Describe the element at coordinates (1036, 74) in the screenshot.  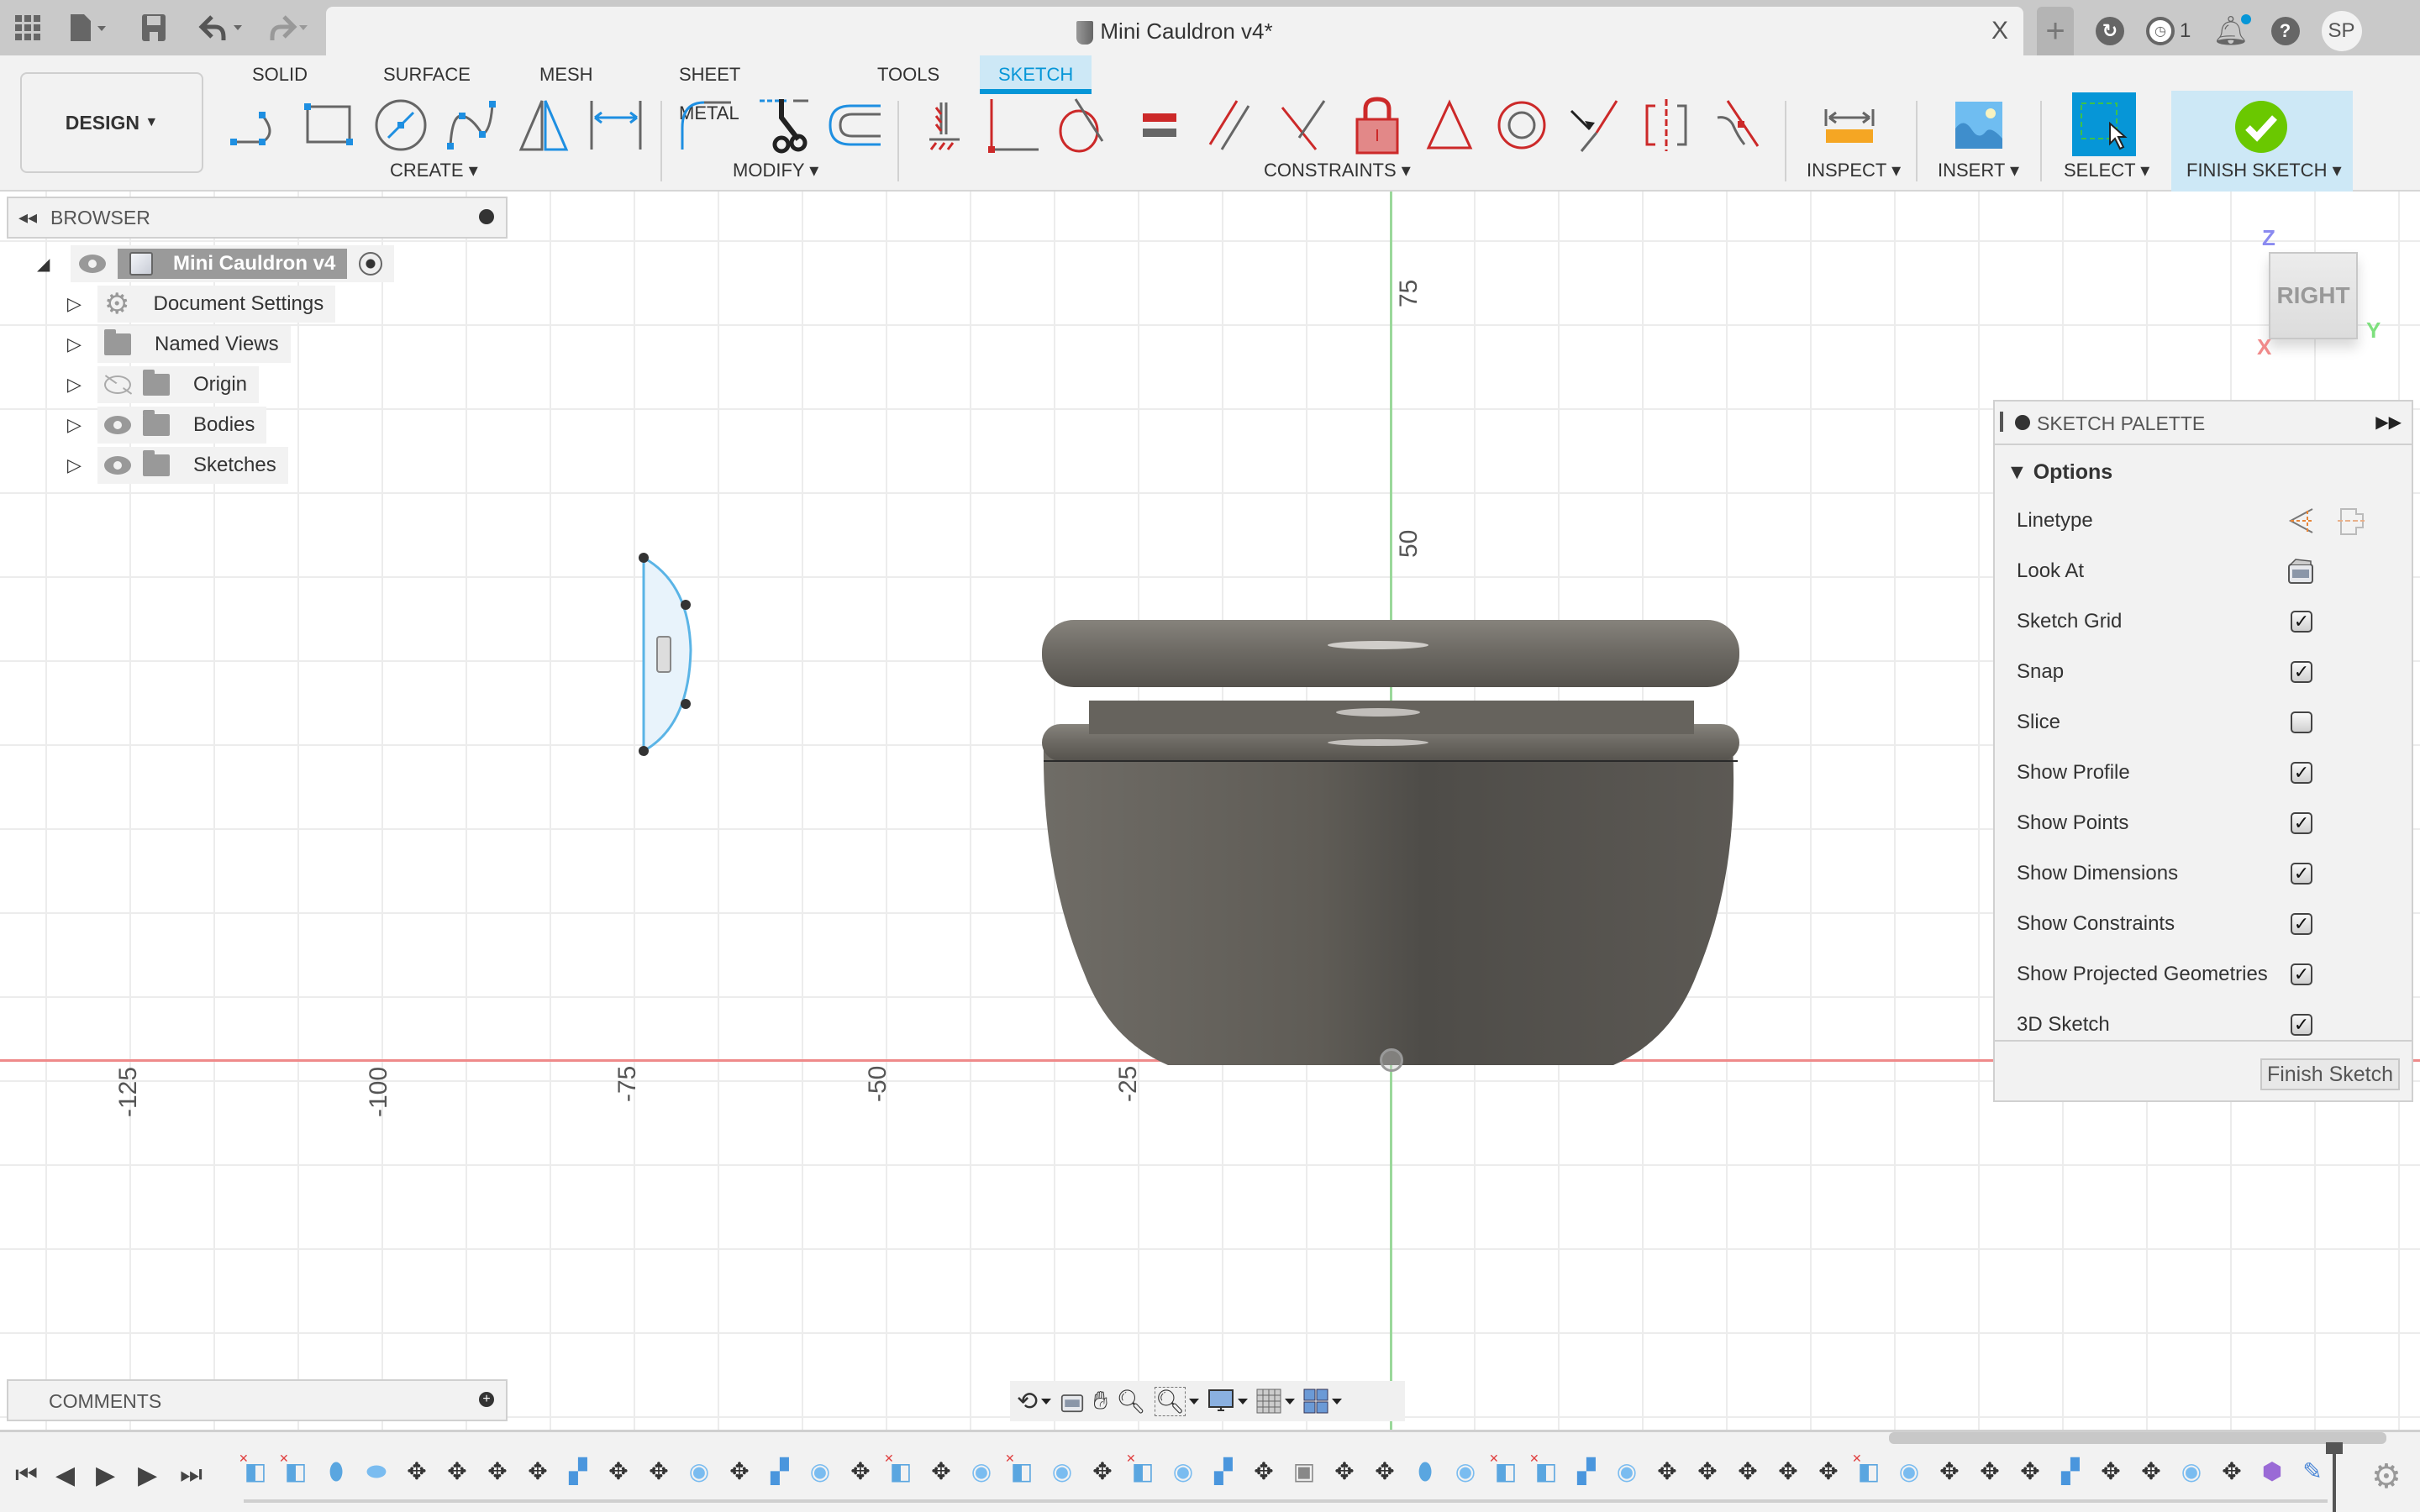
I see `tab-sketch: SKETCH` at that location.